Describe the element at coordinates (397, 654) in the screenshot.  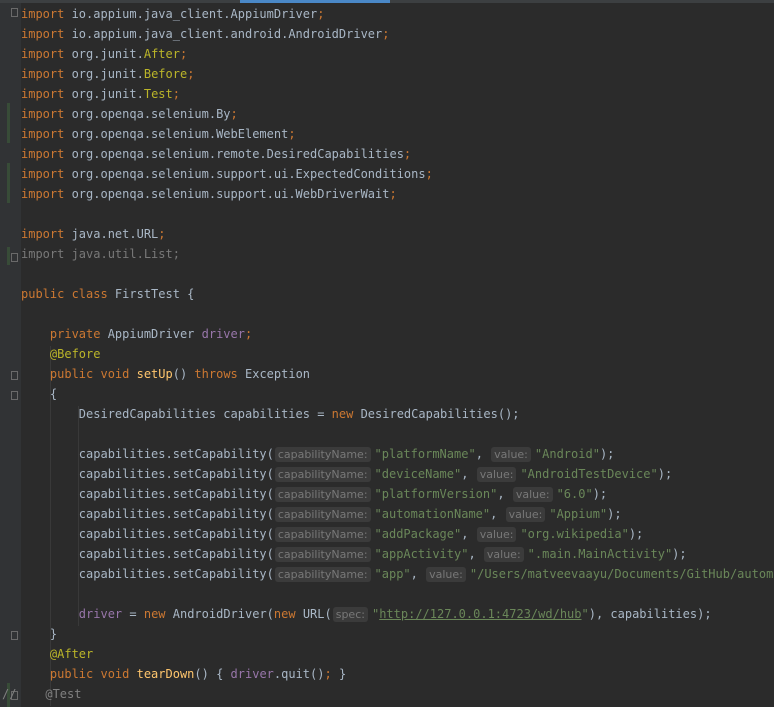
I see `code-line-annotation-after: @After` at that location.